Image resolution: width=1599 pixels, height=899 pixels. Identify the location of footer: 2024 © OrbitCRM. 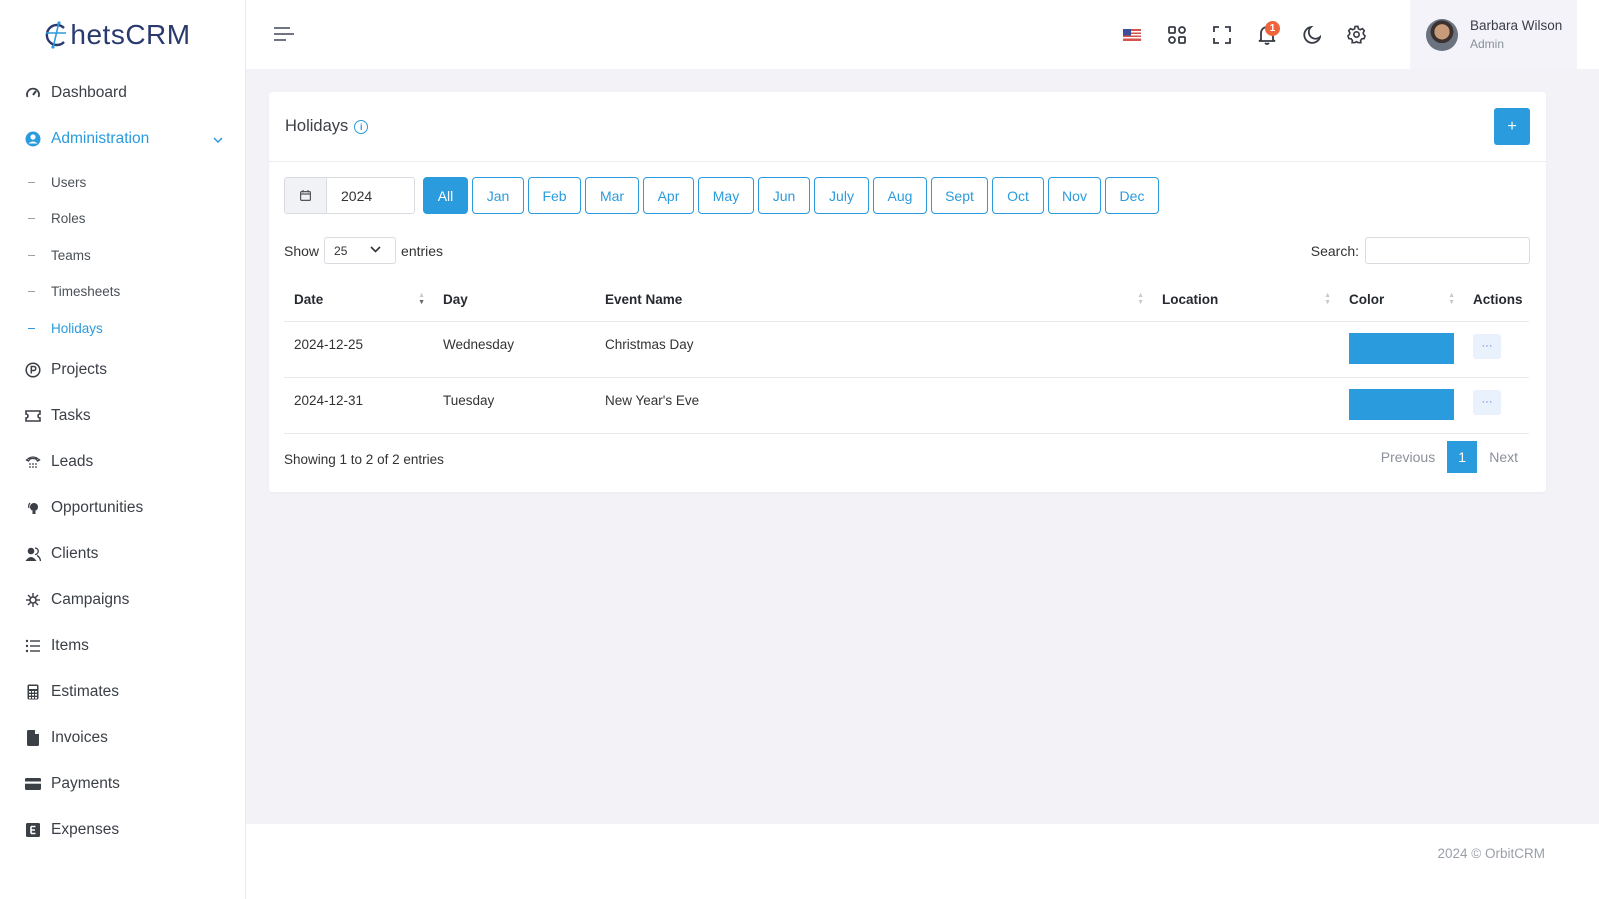
(922, 861).